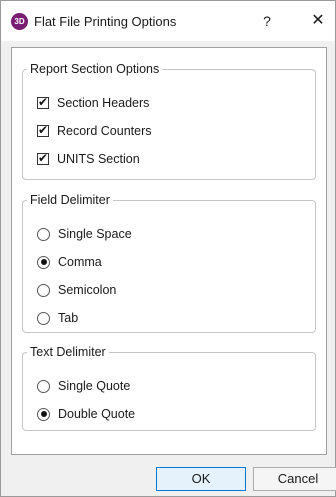 The image size is (336, 497). What do you see at coordinates (70, 200) in the screenshot?
I see `field-delimiter-legend: Field Delimiter` at bounding box center [70, 200].